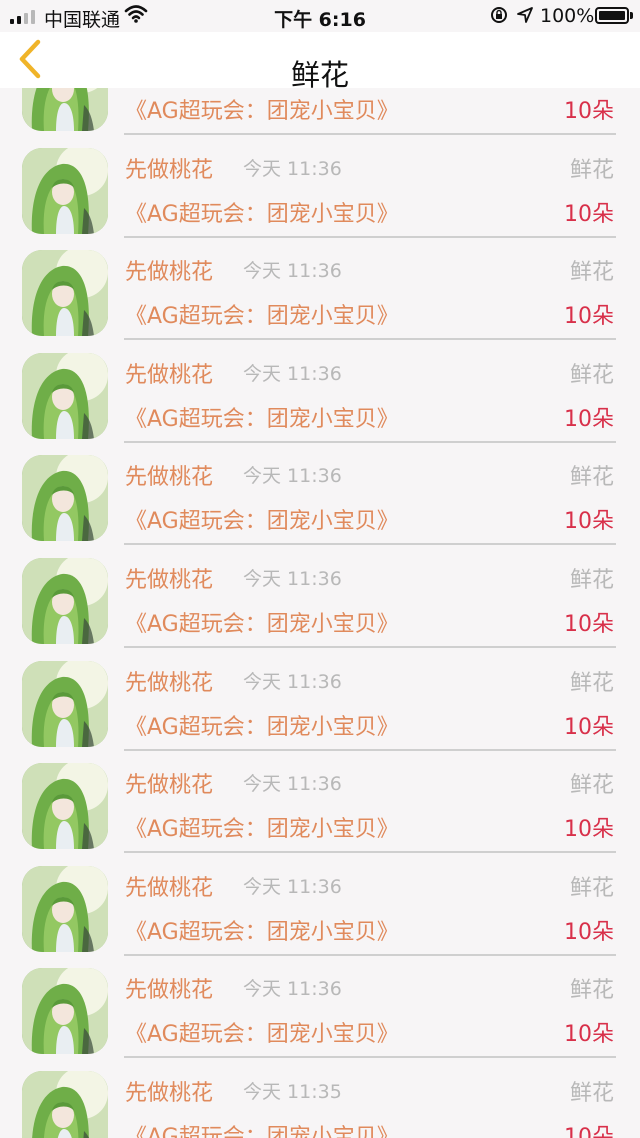 The width and height of the screenshot is (640, 1138). I want to click on navigation-bar: 鲜花, so click(320, 62).